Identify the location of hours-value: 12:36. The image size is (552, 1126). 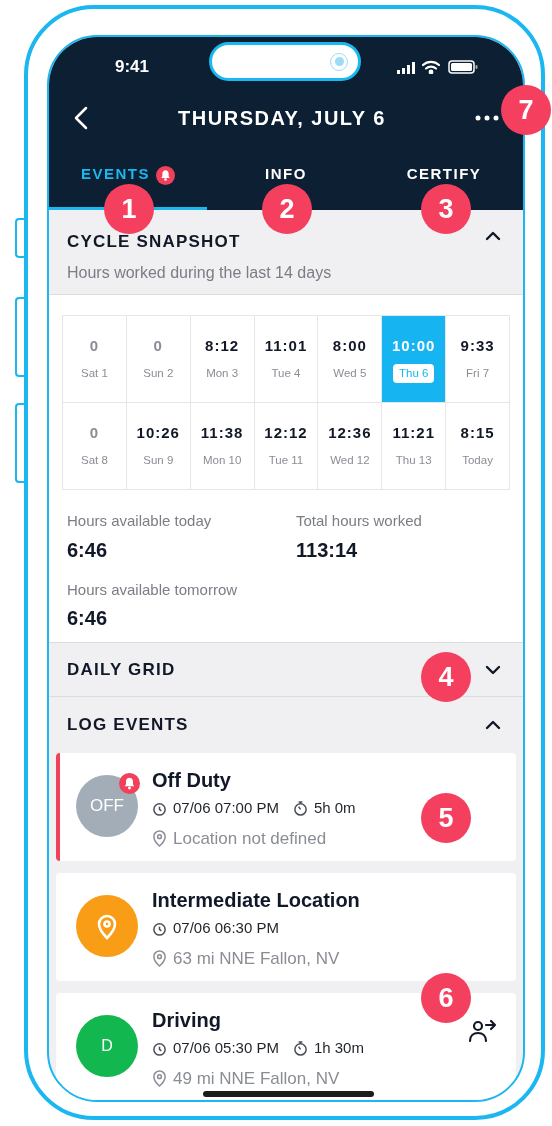
(350, 432).